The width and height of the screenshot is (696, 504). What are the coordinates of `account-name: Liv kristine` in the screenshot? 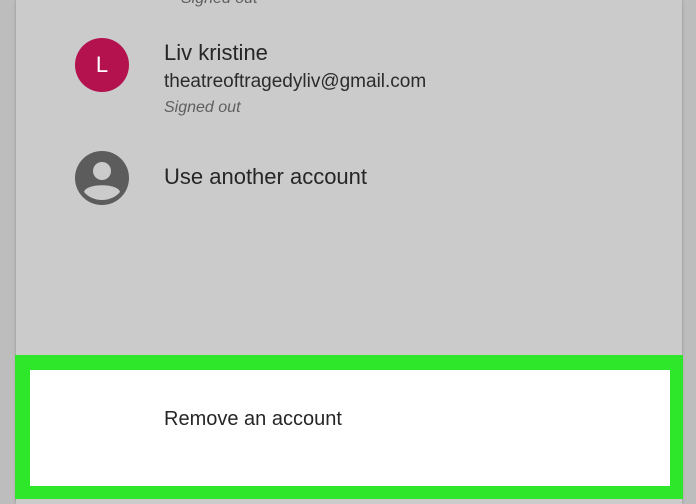 It's located at (216, 52).